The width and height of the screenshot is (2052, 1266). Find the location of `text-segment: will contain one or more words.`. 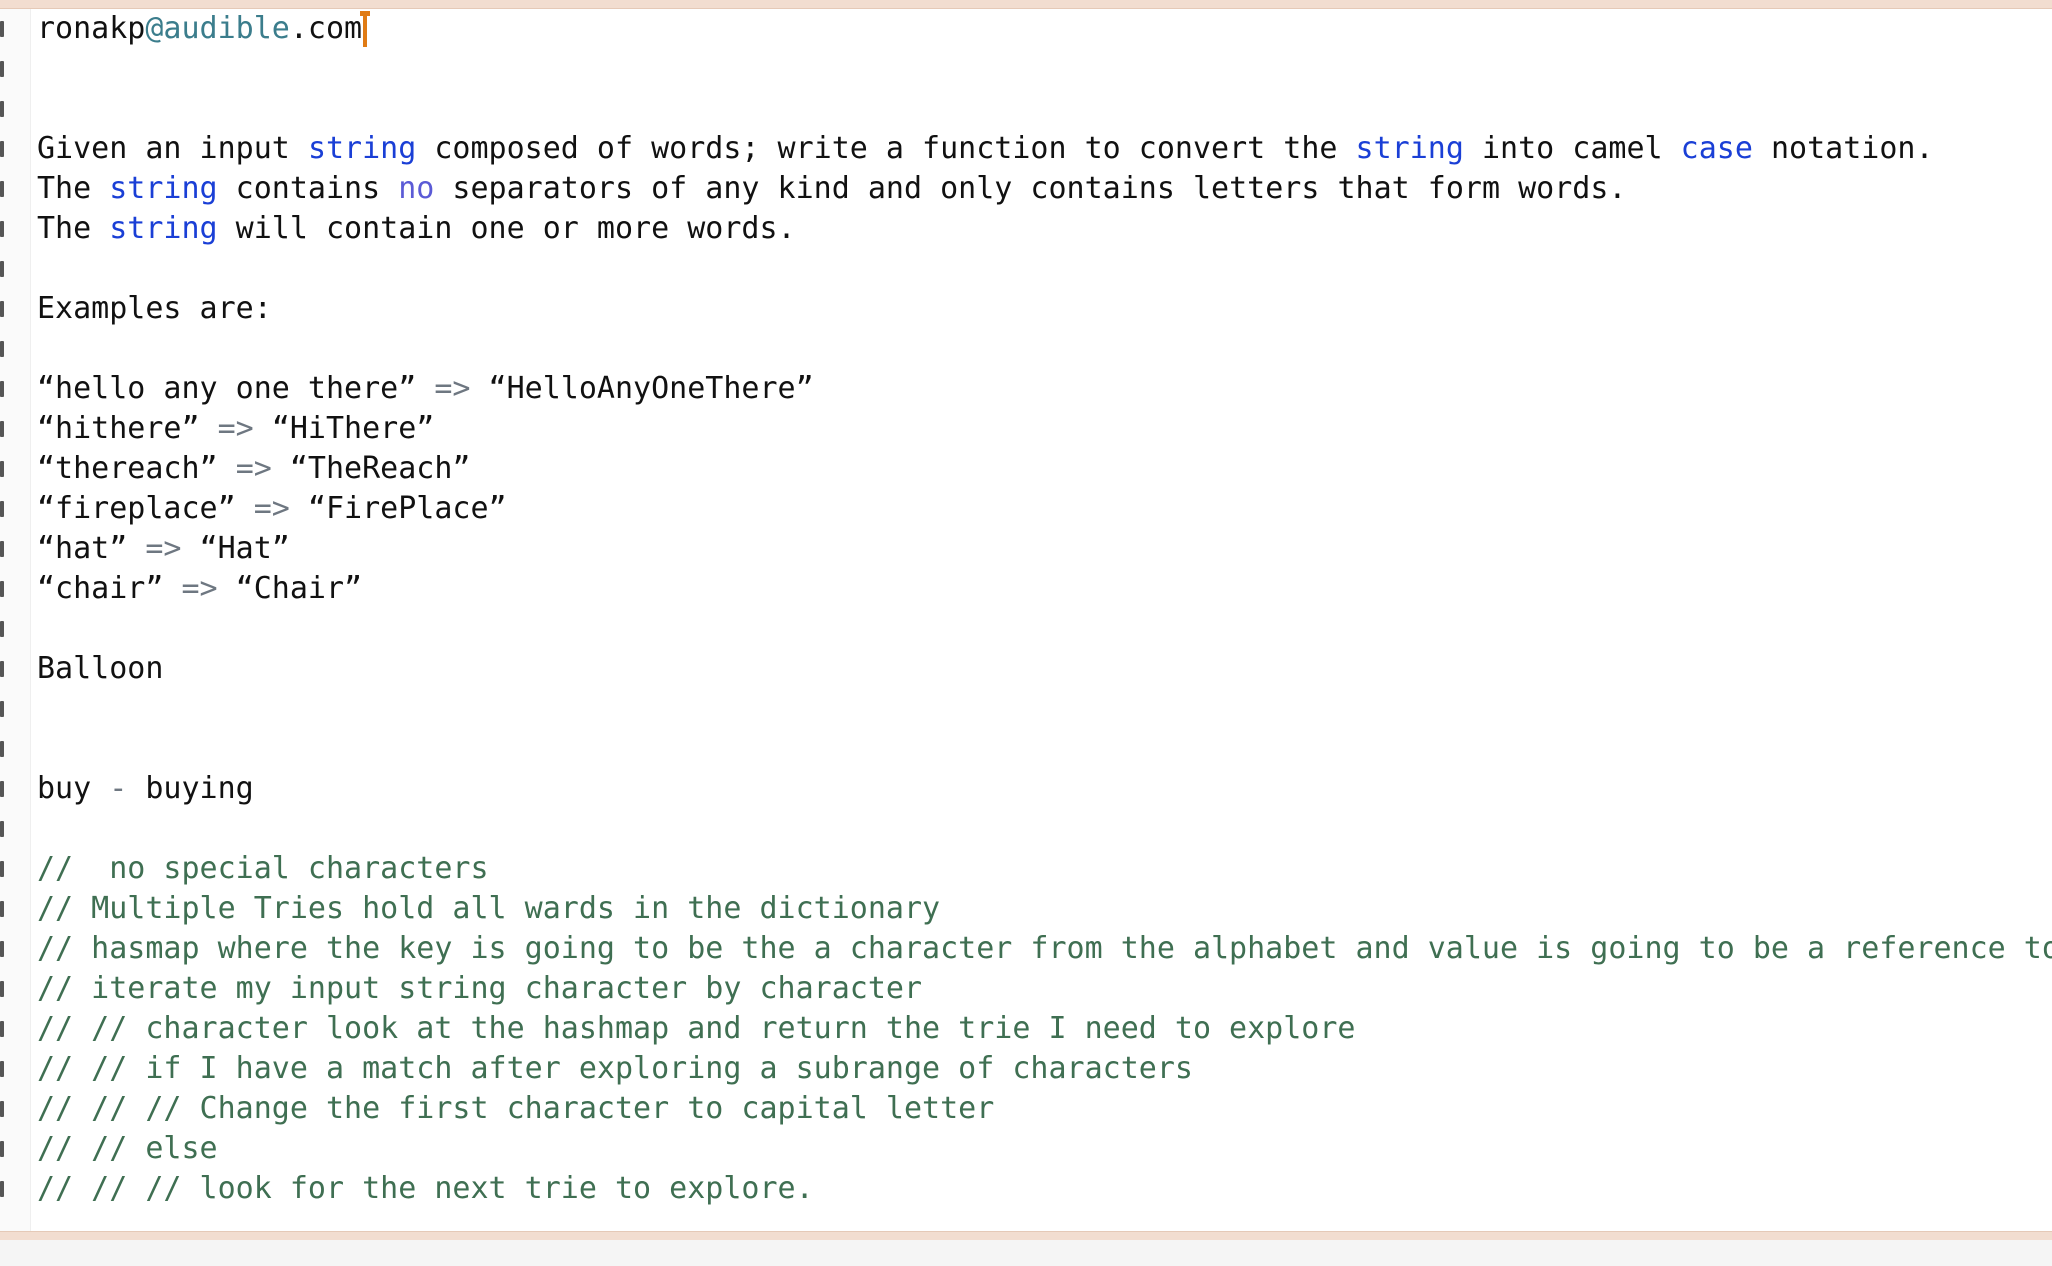

text-segment: will contain one or more words. is located at coordinates (506, 228).